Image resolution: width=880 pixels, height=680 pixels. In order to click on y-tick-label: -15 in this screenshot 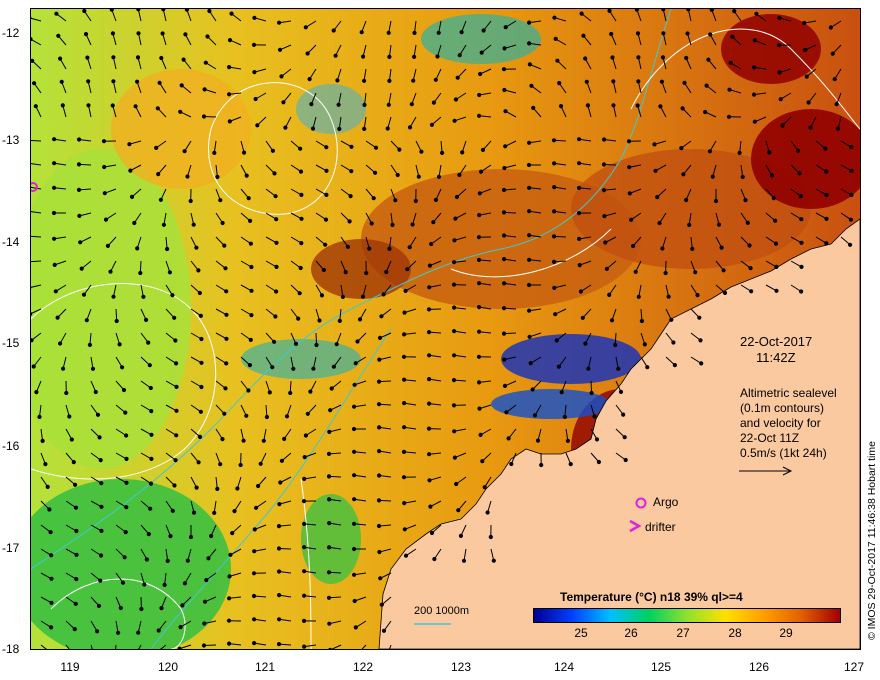, I will do `click(11, 343)`.